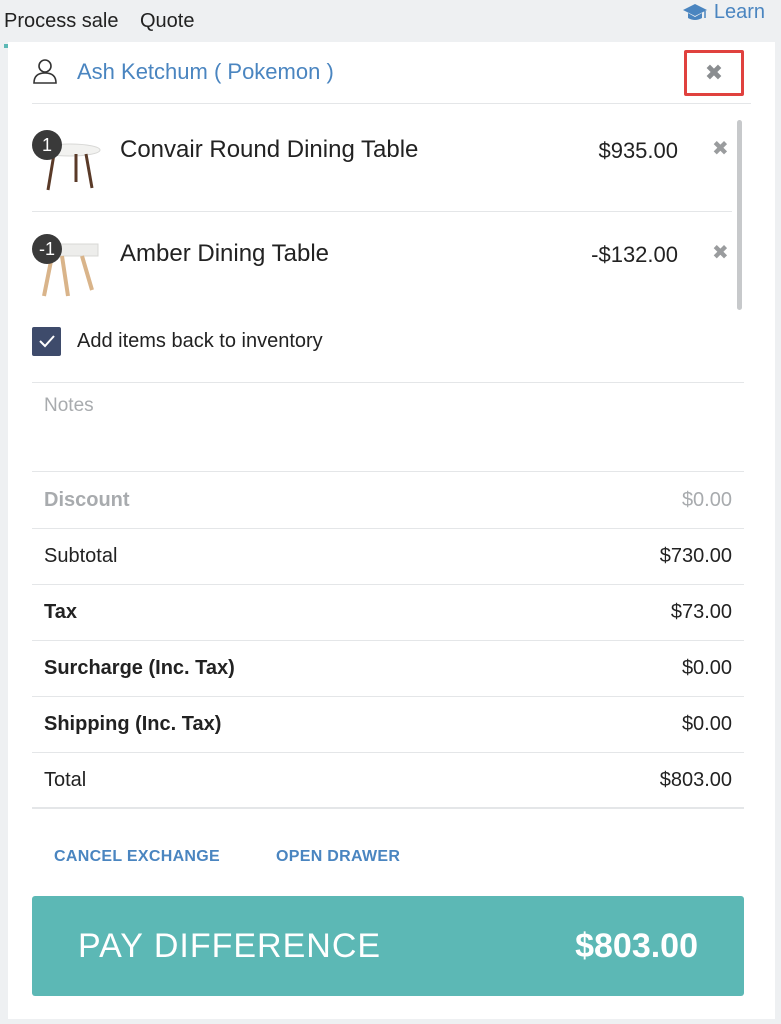  I want to click on add-back-inventory-checkbox, so click(46, 341).